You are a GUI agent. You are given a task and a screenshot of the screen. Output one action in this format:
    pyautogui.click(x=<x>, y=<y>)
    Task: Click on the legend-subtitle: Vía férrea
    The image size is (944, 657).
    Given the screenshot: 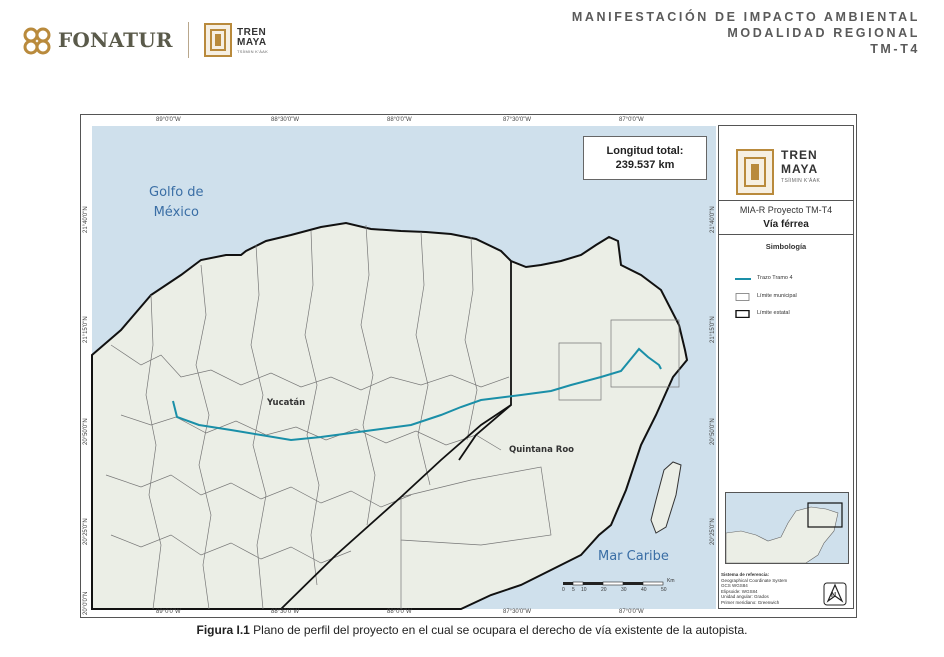 What is the action you would take?
    pyautogui.click(x=786, y=224)
    